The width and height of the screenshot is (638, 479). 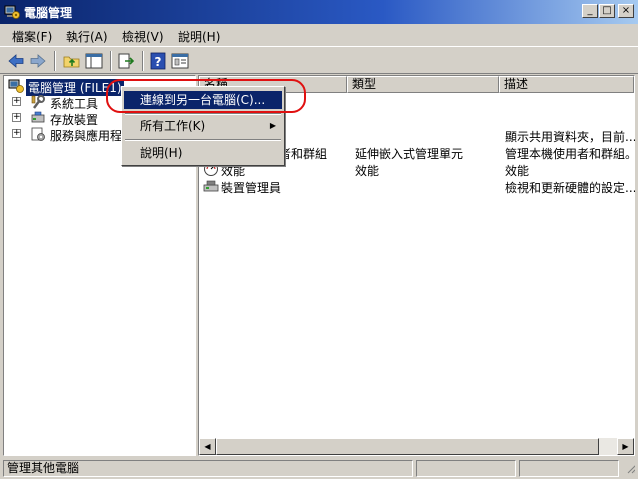 I want to click on status-bar: 管理其他電腦, so click(x=319, y=468).